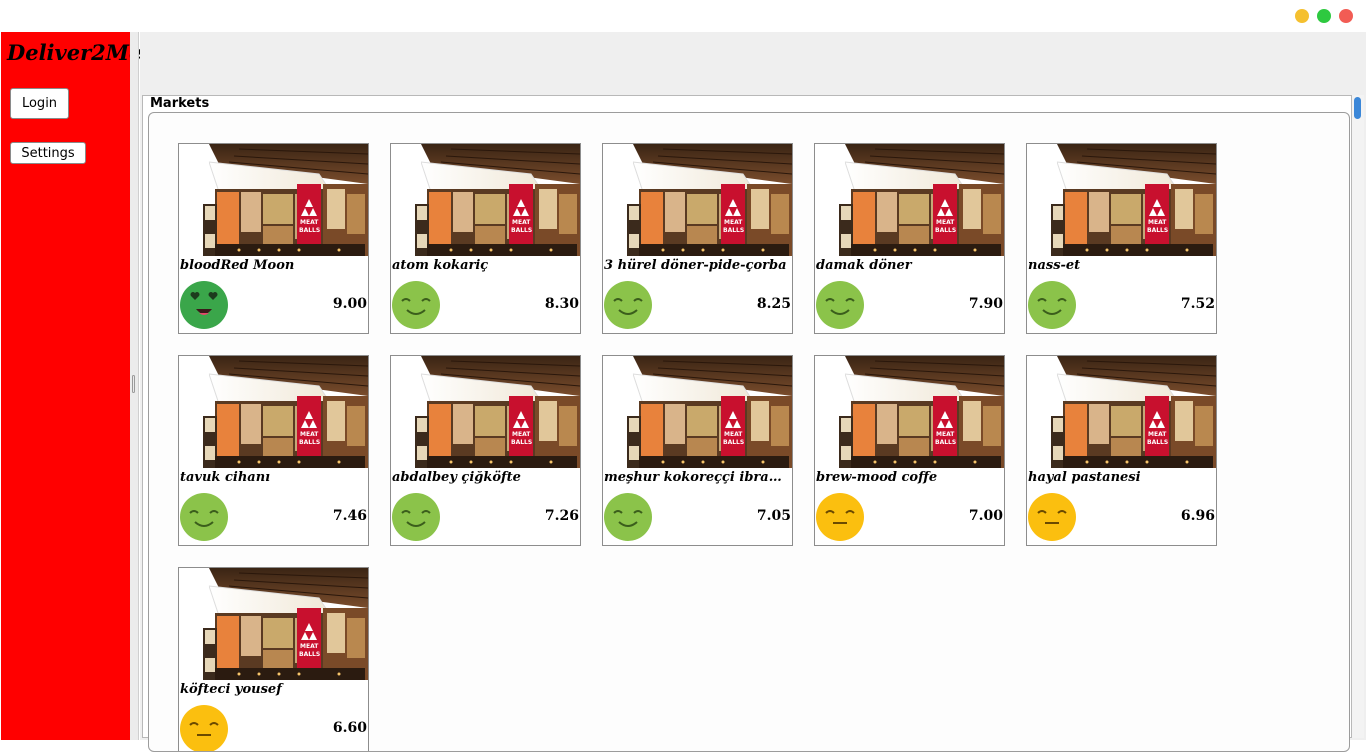 Image resolution: width=1366 pixels, height=752 pixels. I want to click on login-button: Login, so click(39, 103).